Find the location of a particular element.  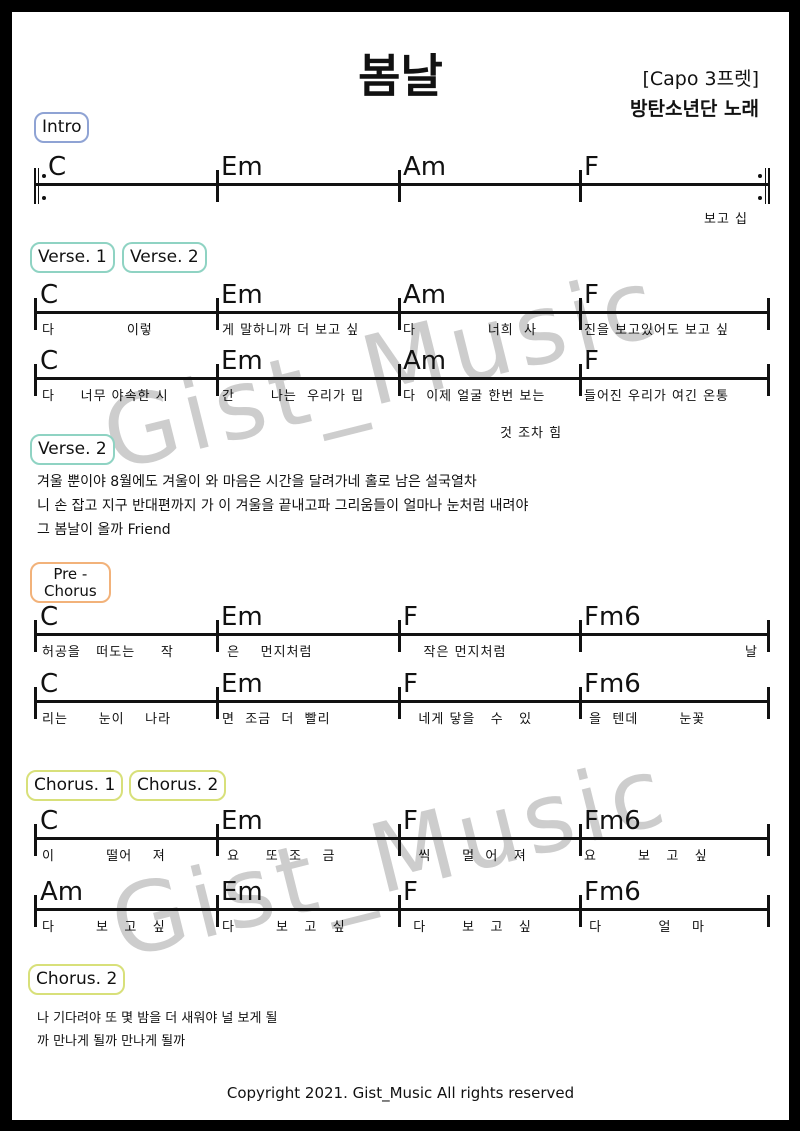

chord-row: C Em Am F 보고 십 is located at coordinates (402, 190).